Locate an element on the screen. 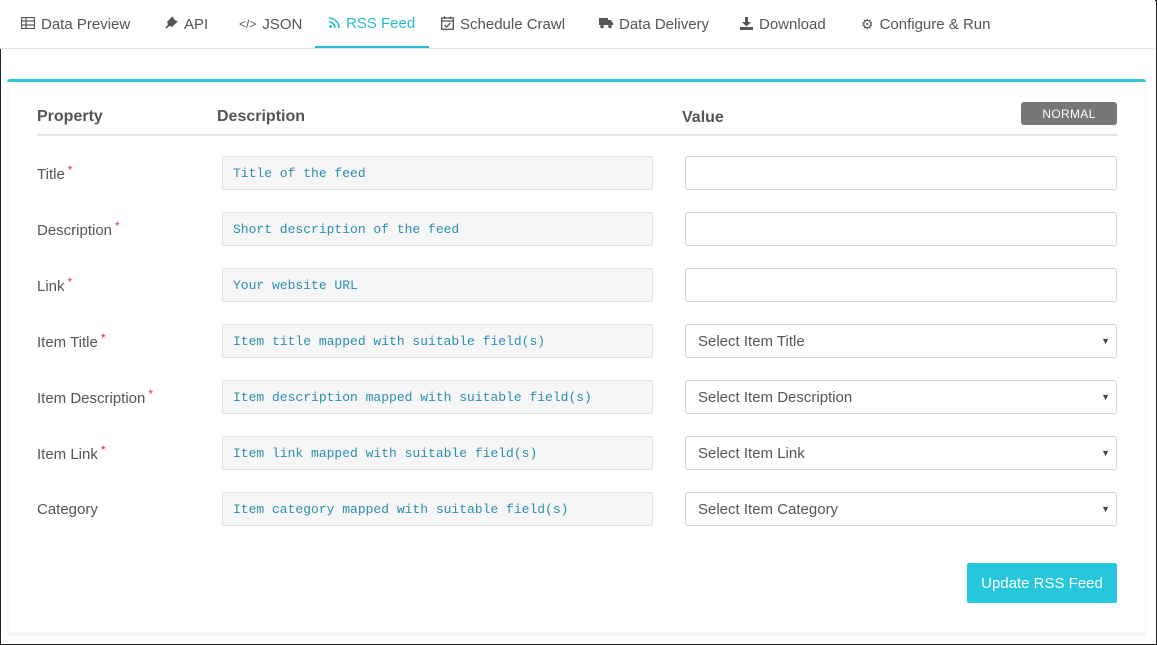 The image size is (1157, 645). property-description: Description * is located at coordinates (78, 229).